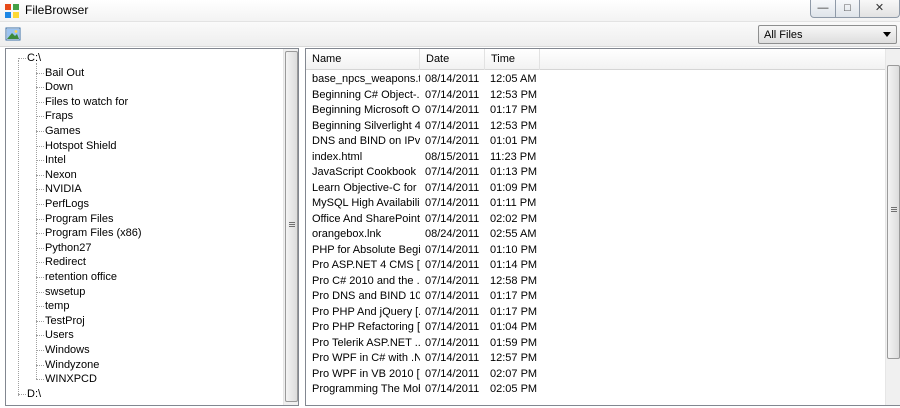  What do you see at coordinates (514, 172) in the screenshot?
I see `file-time-cell: 01:13 PM` at bounding box center [514, 172].